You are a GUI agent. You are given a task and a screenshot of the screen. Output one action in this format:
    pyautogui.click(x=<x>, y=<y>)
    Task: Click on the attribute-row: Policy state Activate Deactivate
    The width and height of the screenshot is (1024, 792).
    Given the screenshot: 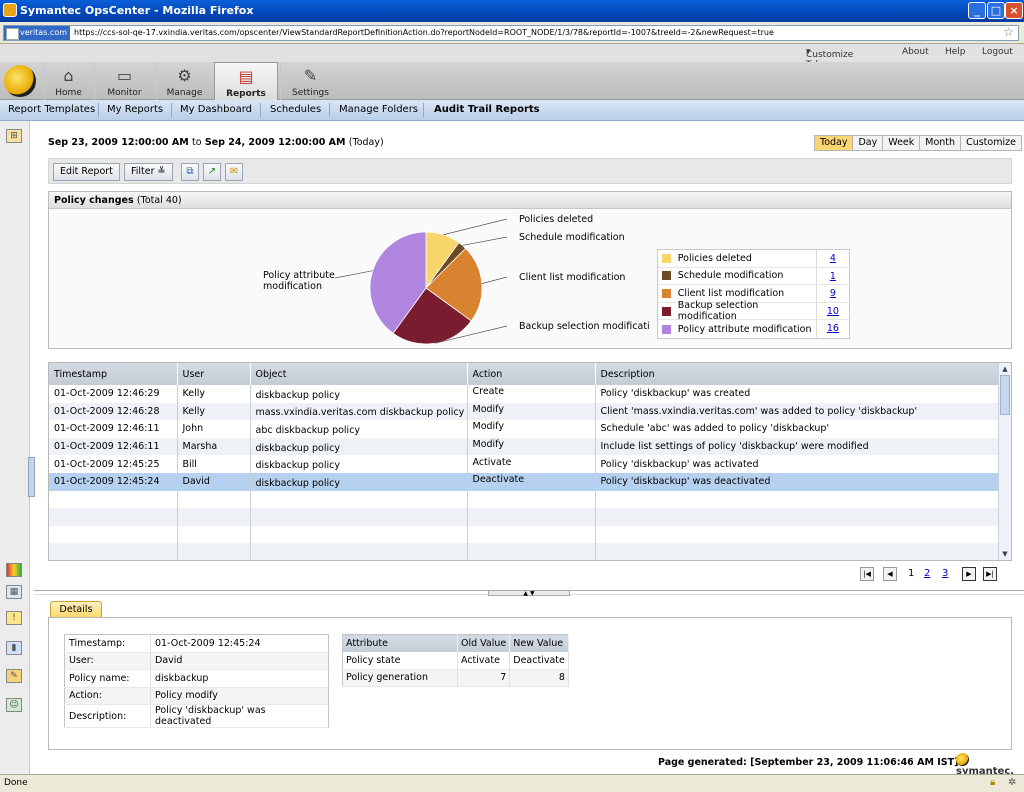 What is the action you would take?
    pyautogui.click(x=455, y=660)
    